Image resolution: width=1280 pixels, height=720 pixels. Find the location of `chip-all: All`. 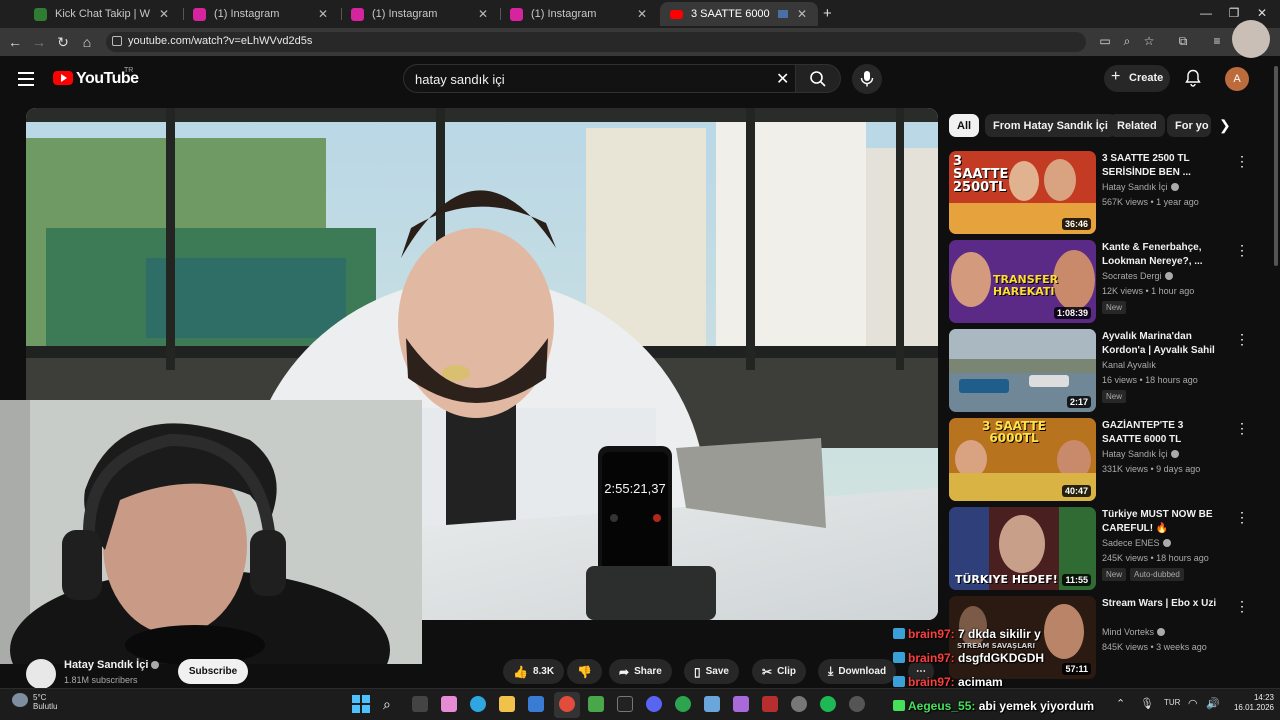

chip-all: All is located at coordinates (964, 125).